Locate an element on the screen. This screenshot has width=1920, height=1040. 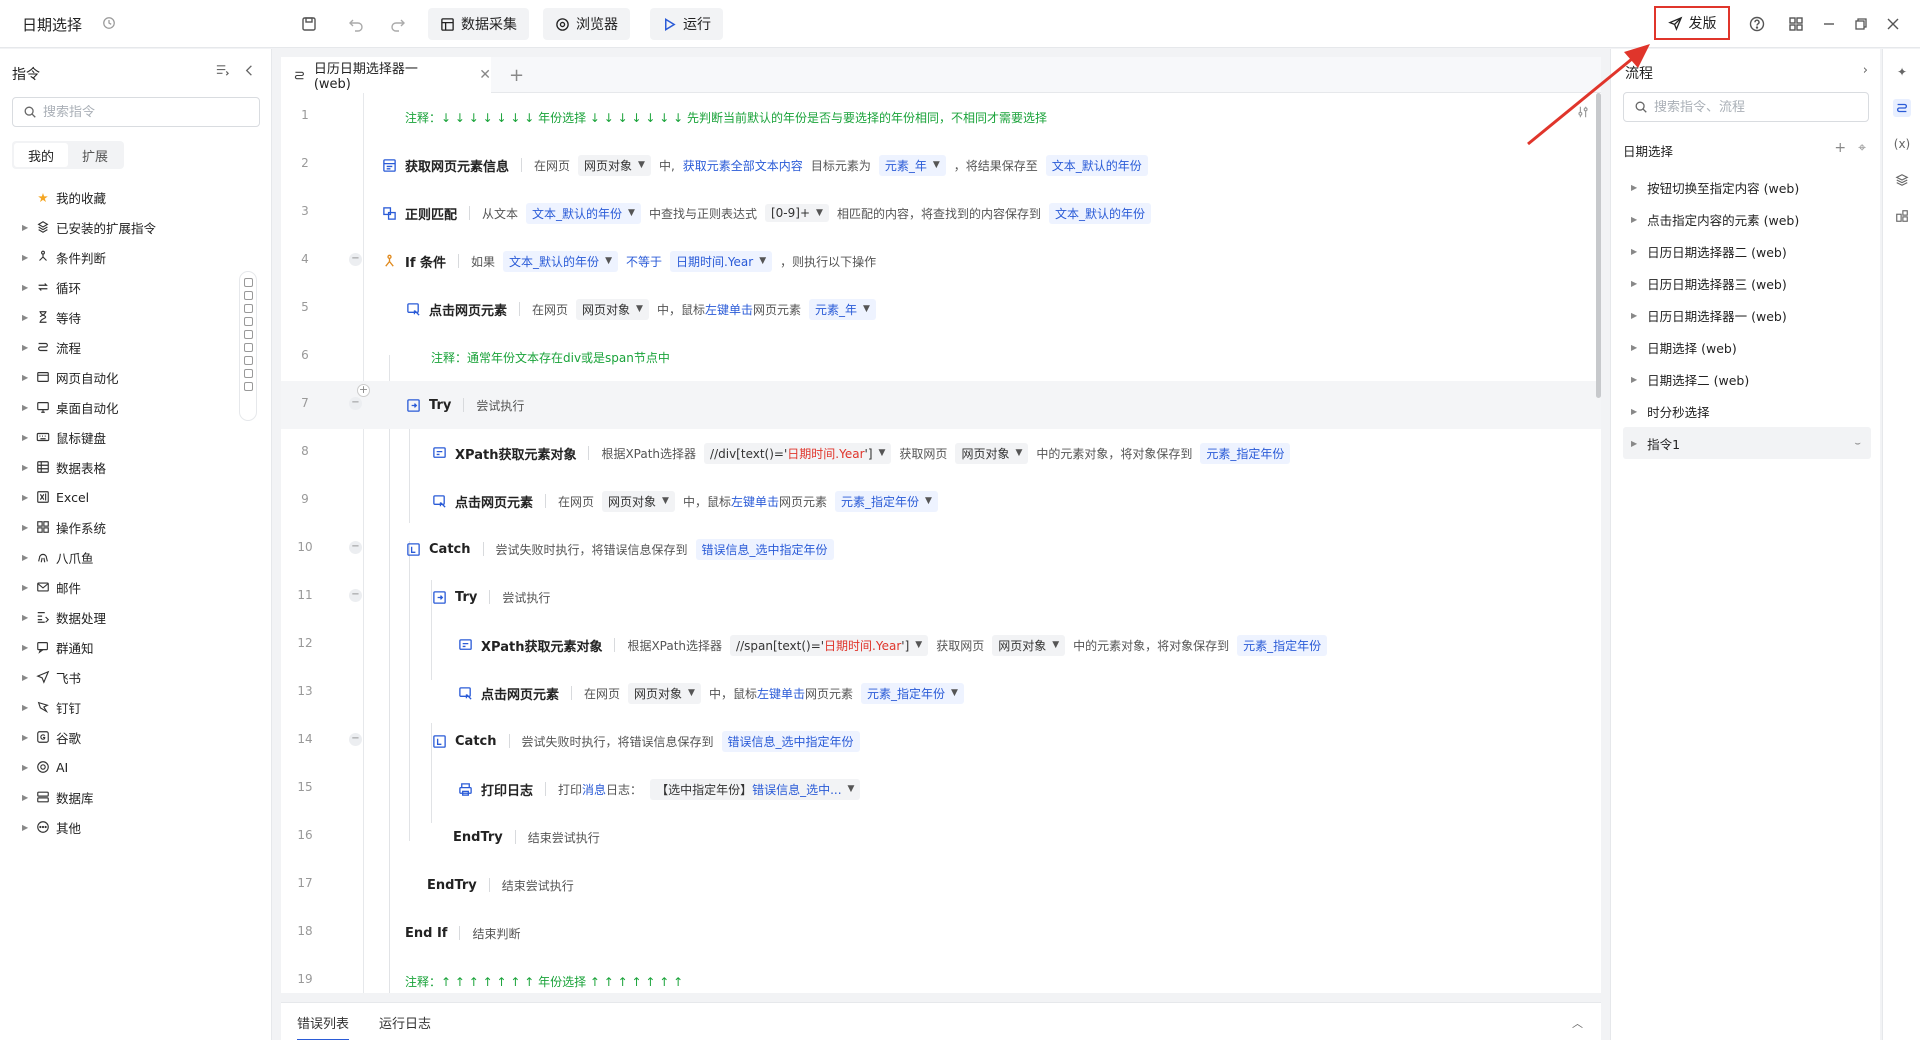
publish-button: 发版 is located at coordinates (1692, 23).